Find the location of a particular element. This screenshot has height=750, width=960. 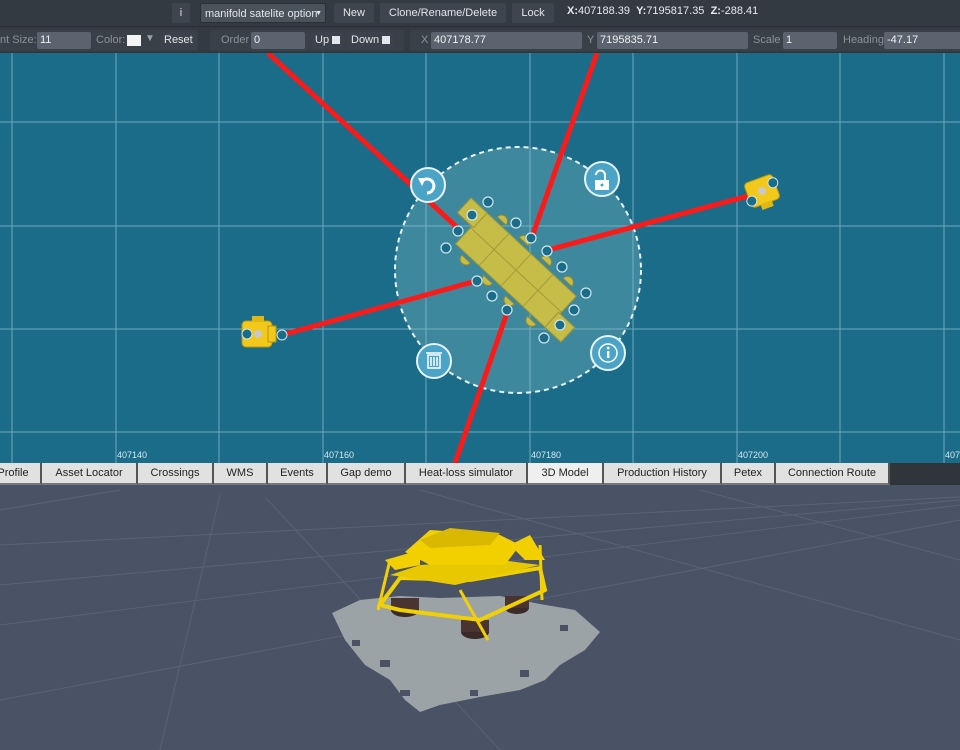

x-axis-label: 407200 is located at coordinates (753, 455).